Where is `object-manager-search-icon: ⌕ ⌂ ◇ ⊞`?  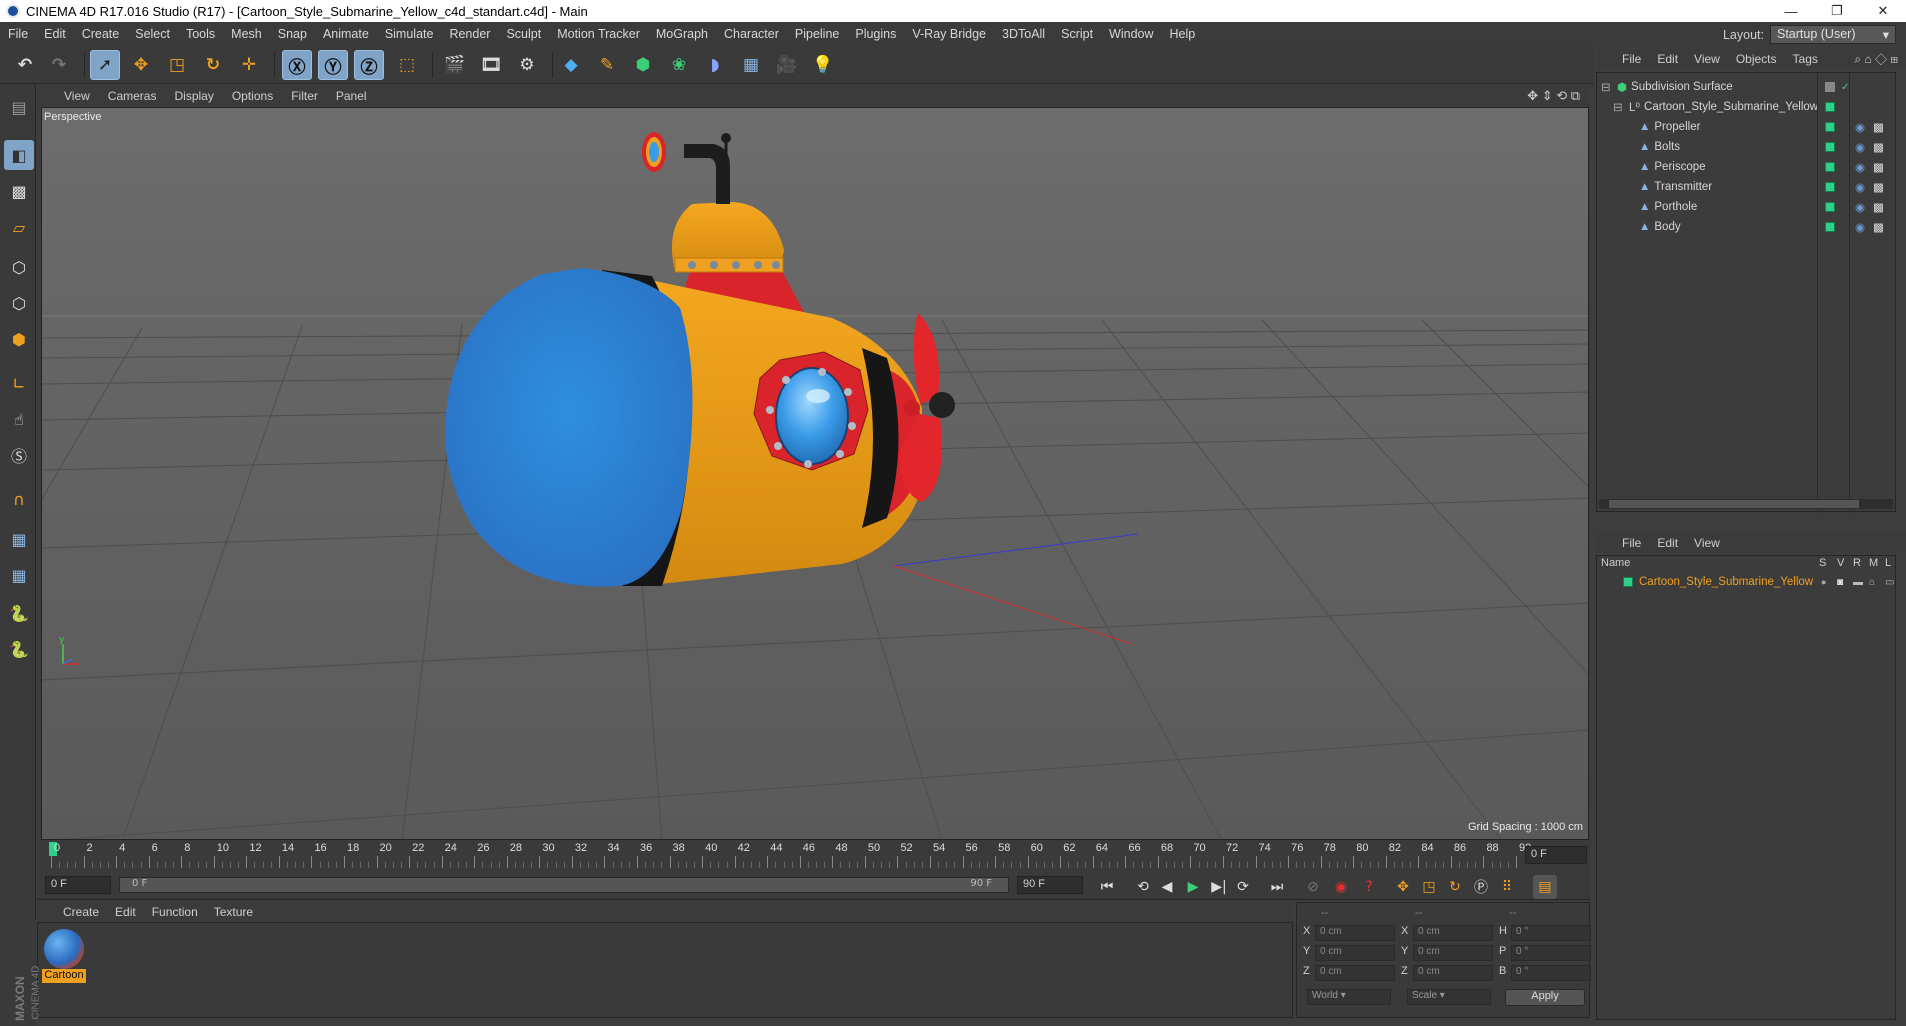
object-manager-search-icon: ⌕ ⌂ ◇ ⊞ is located at coordinates (1876, 59).